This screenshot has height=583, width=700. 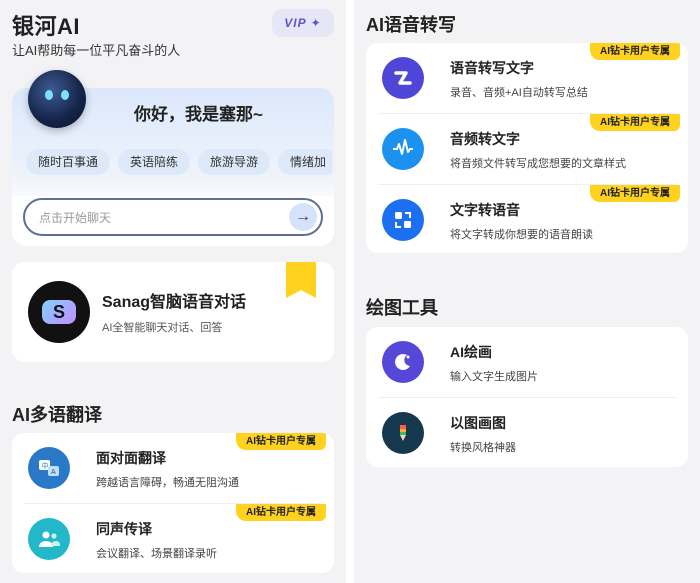 What do you see at coordinates (45, 465) in the screenshot?
I see `svg-text: 中` at bounding box center [45, 465].